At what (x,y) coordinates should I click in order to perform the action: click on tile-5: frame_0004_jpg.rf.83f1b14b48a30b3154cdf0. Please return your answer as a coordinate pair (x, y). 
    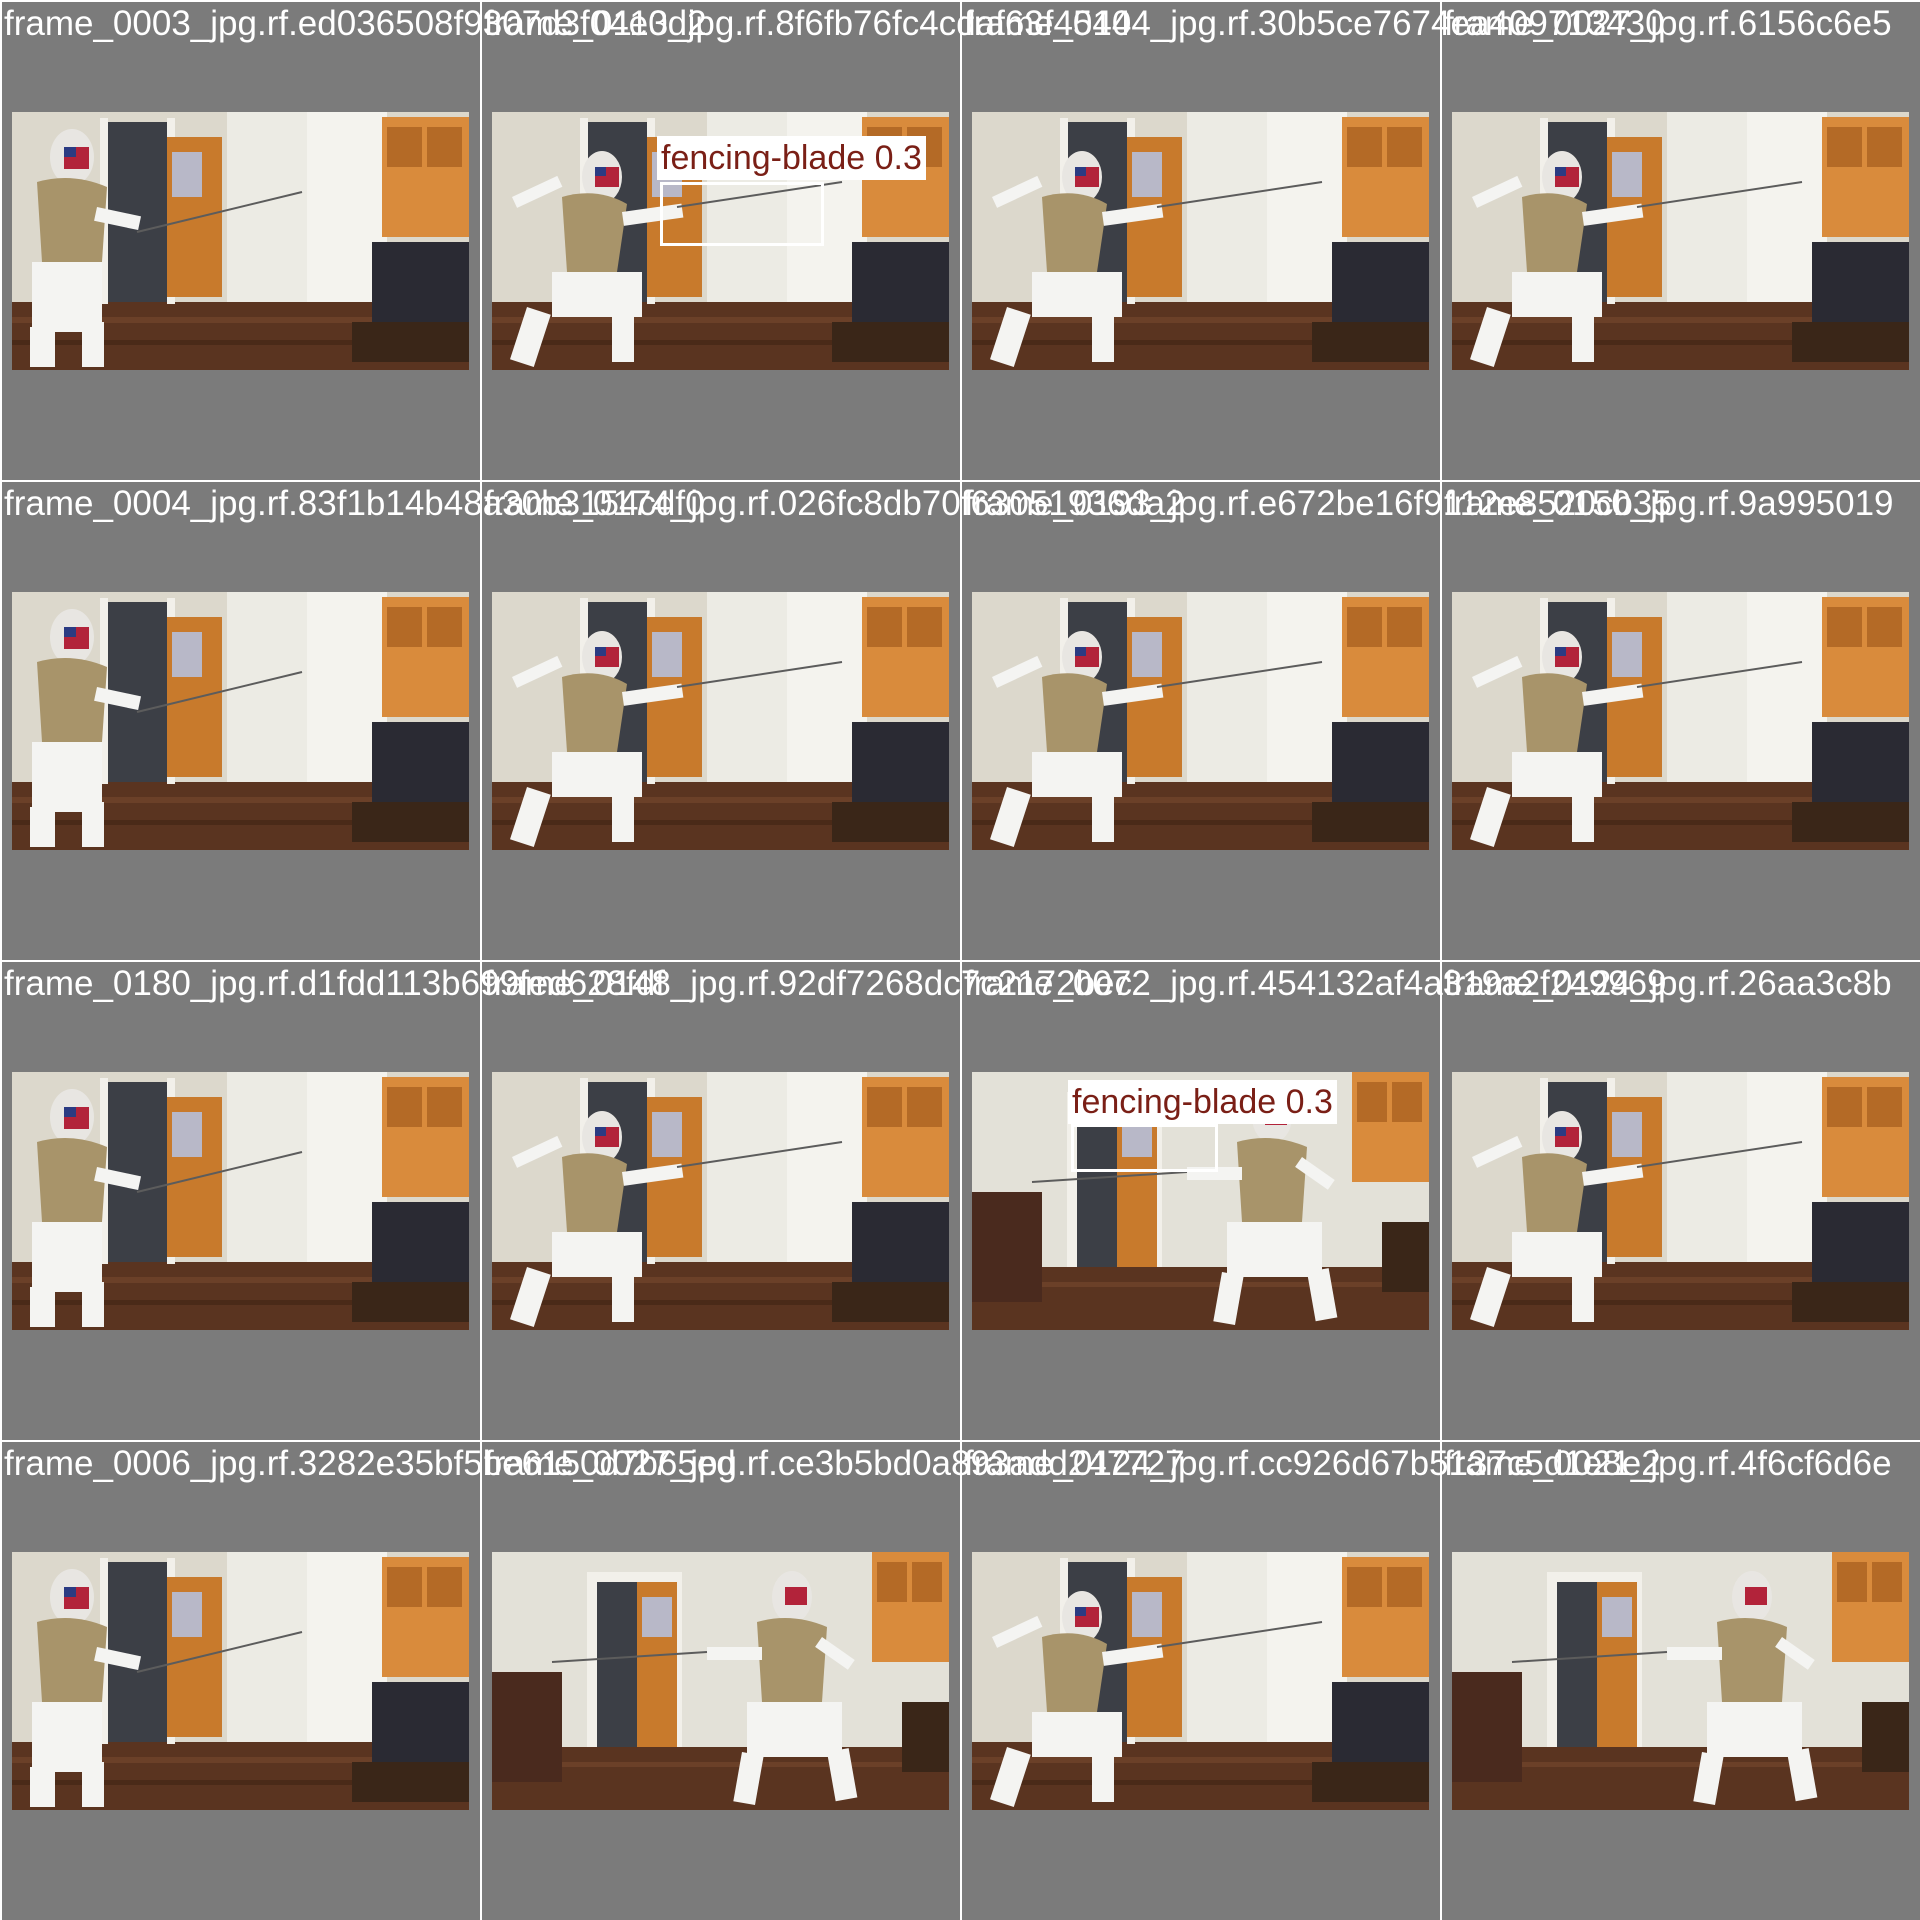
    Looking at the image, I should click on (353, 721).